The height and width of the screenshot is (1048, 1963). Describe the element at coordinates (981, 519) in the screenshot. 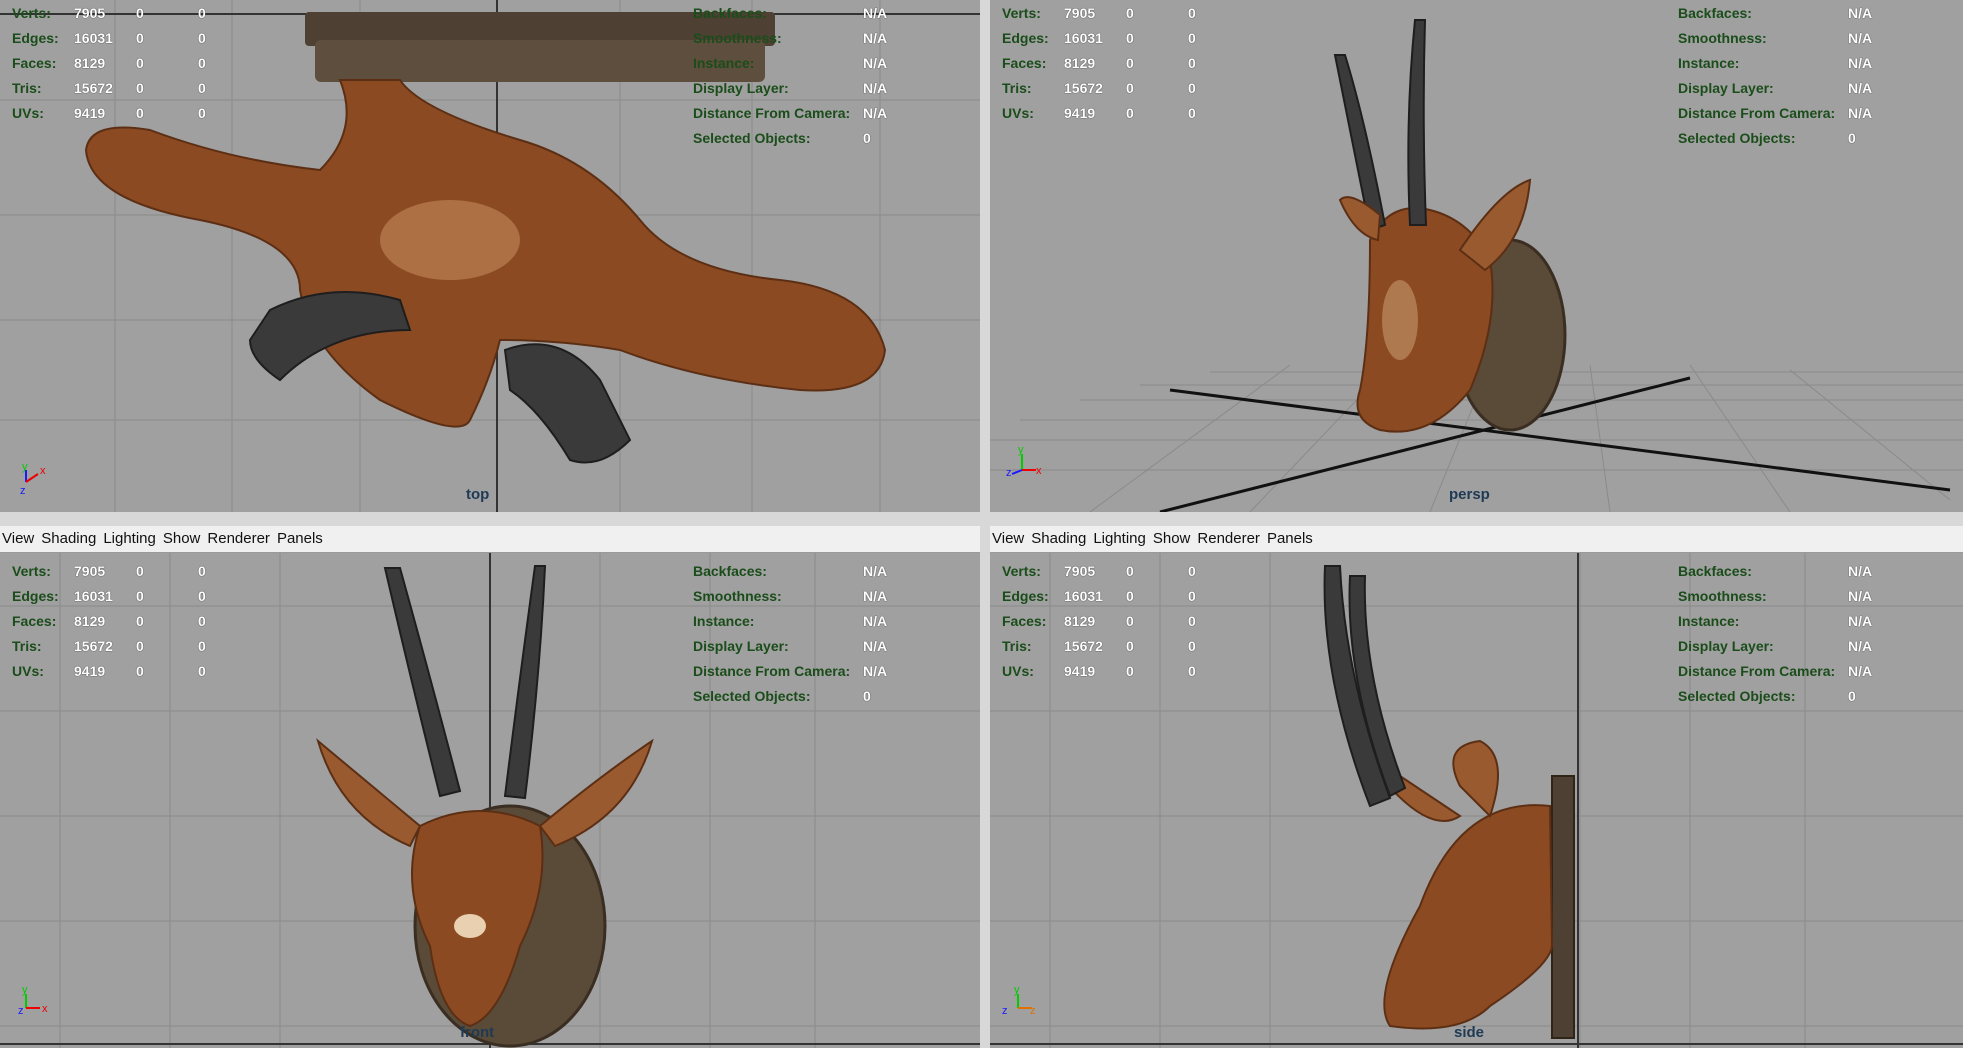

I see `viewport-splitter-horizontal` at that location.